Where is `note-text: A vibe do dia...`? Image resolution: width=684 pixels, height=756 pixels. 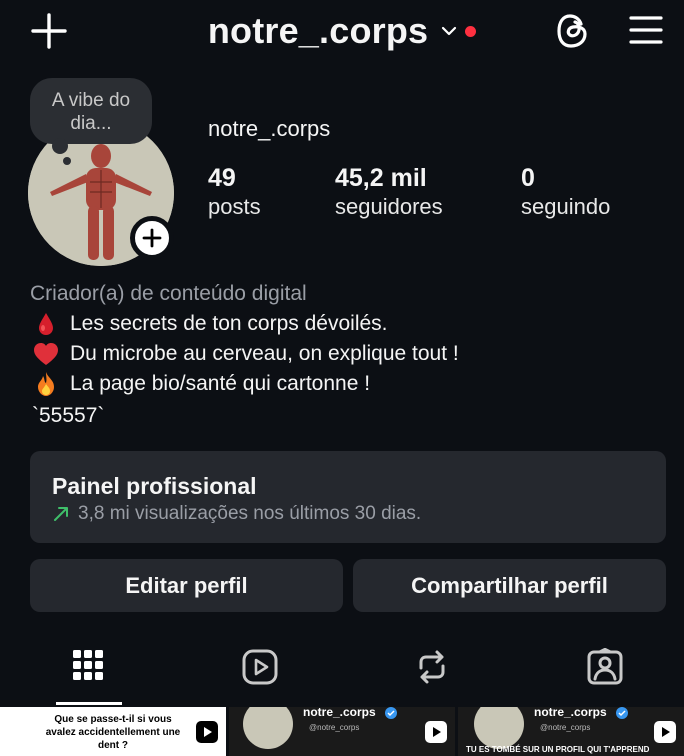
note-text: A vibe do dia... is located at coordinates (91, 112).